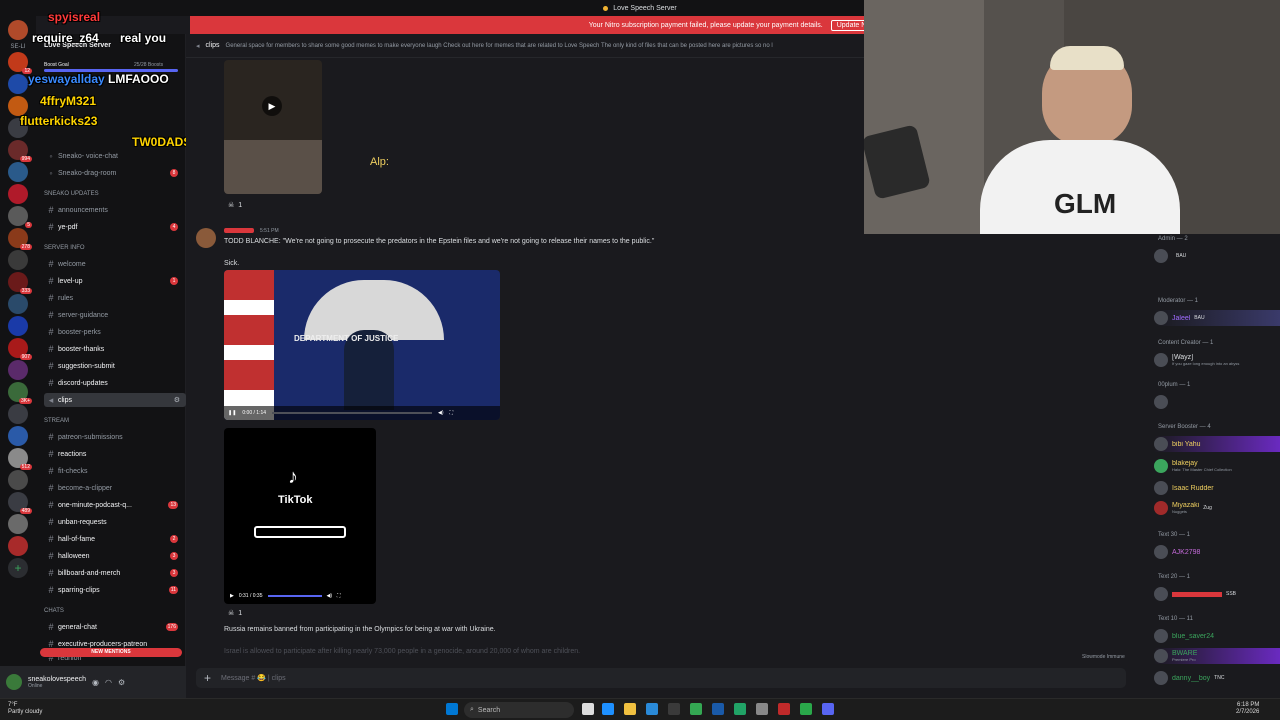 The image size is (1280, 720). Describe the element at coordinates (115, 332) in the screenshot. I see `channel-item: # booster-perks` at that location.